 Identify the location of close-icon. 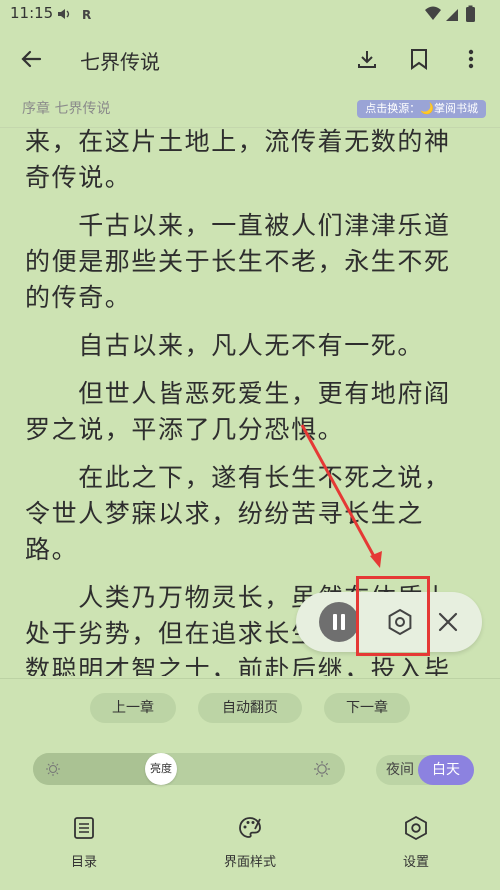
(448, 622).